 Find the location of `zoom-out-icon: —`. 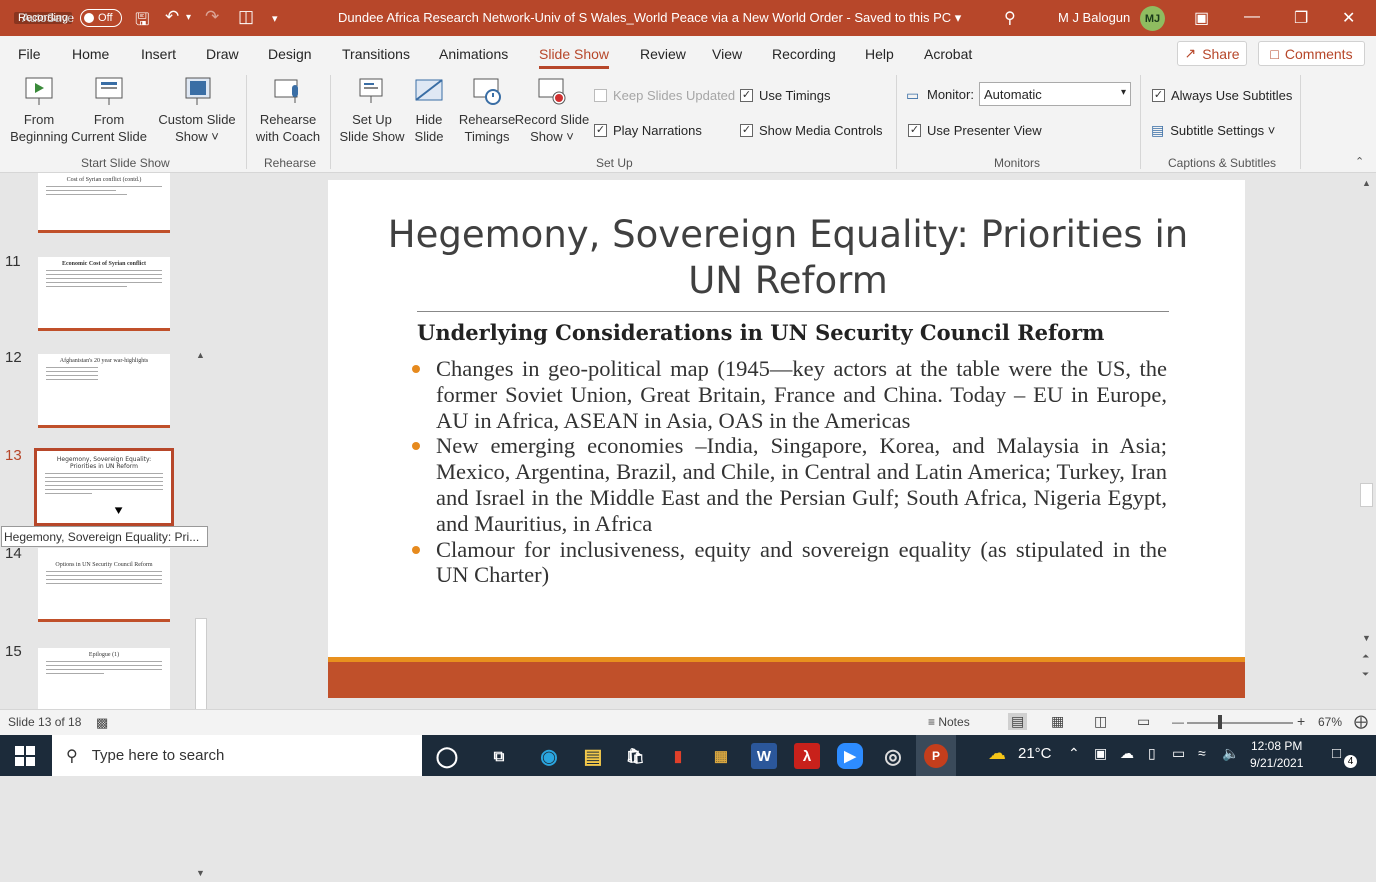

zoom-out-icon: — is located at coordinates (1178, 722).